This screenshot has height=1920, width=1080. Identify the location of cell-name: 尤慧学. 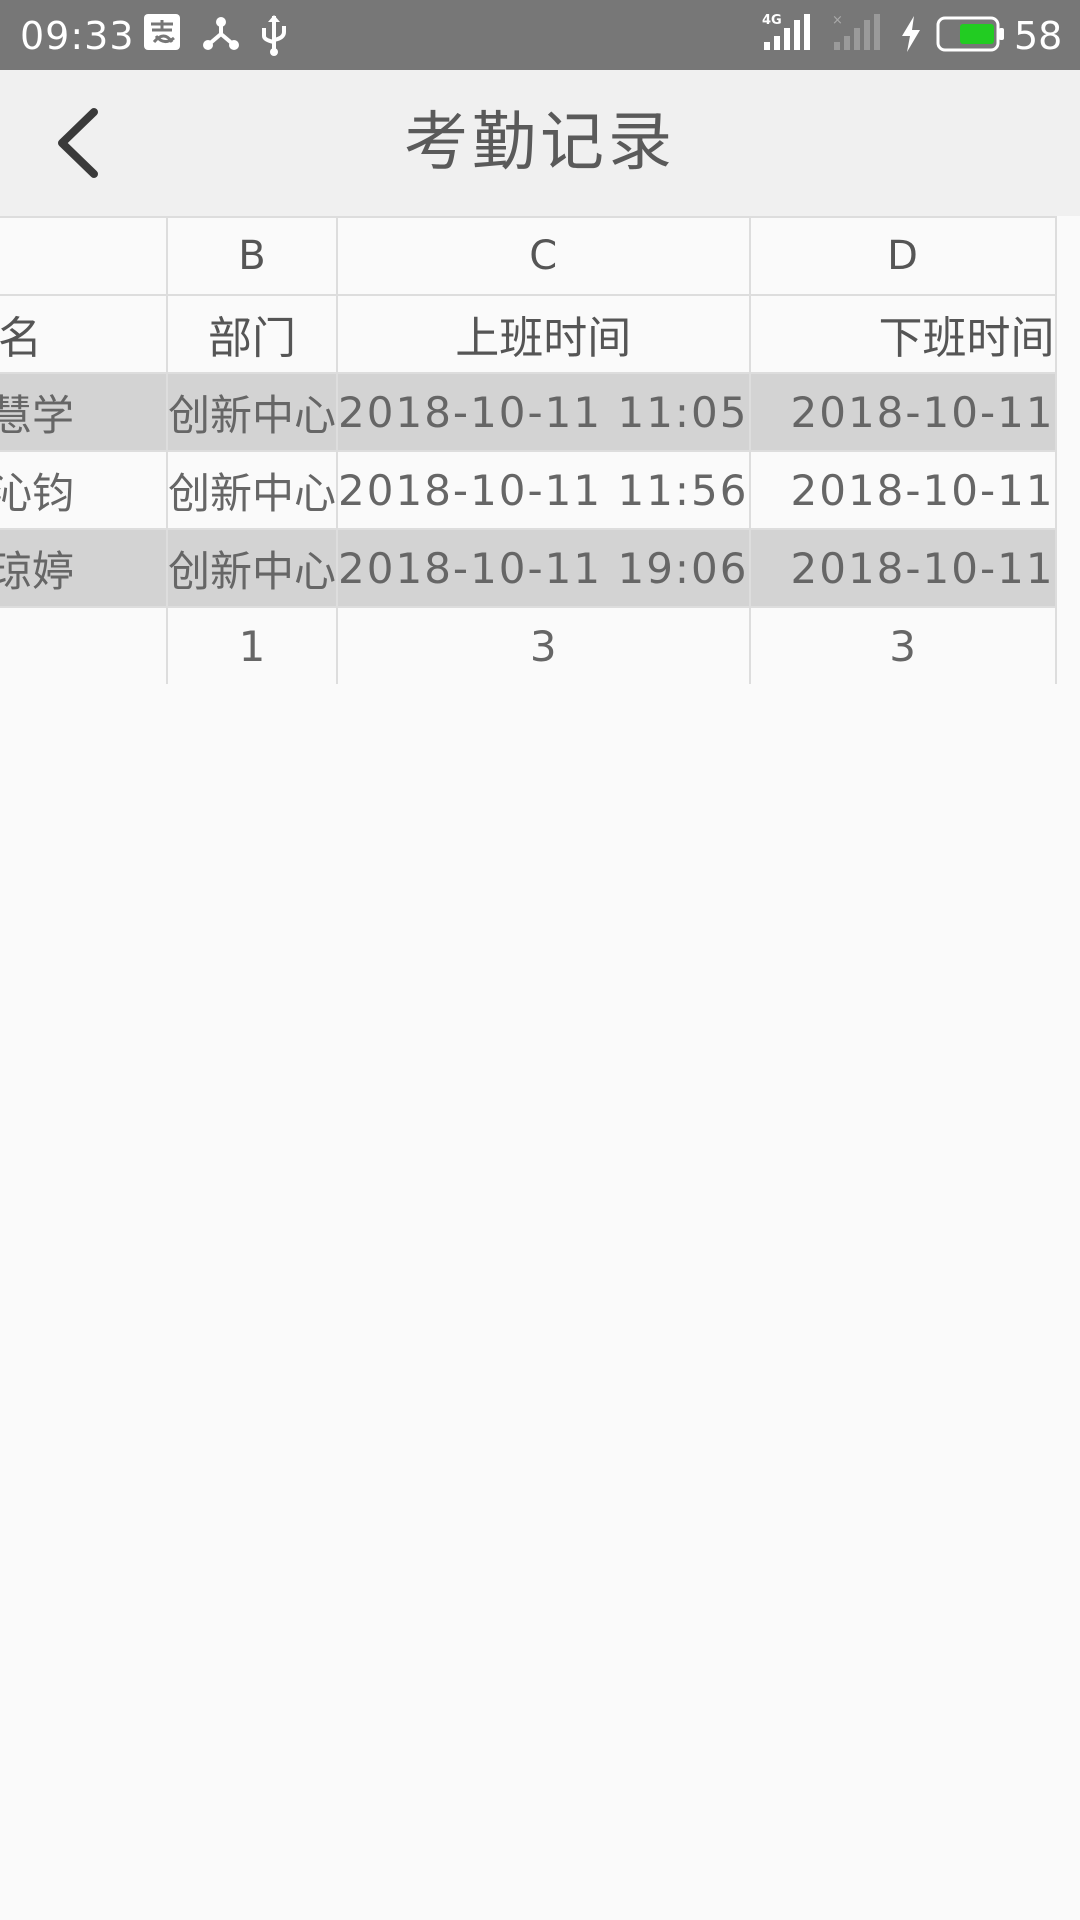
(84, 412).